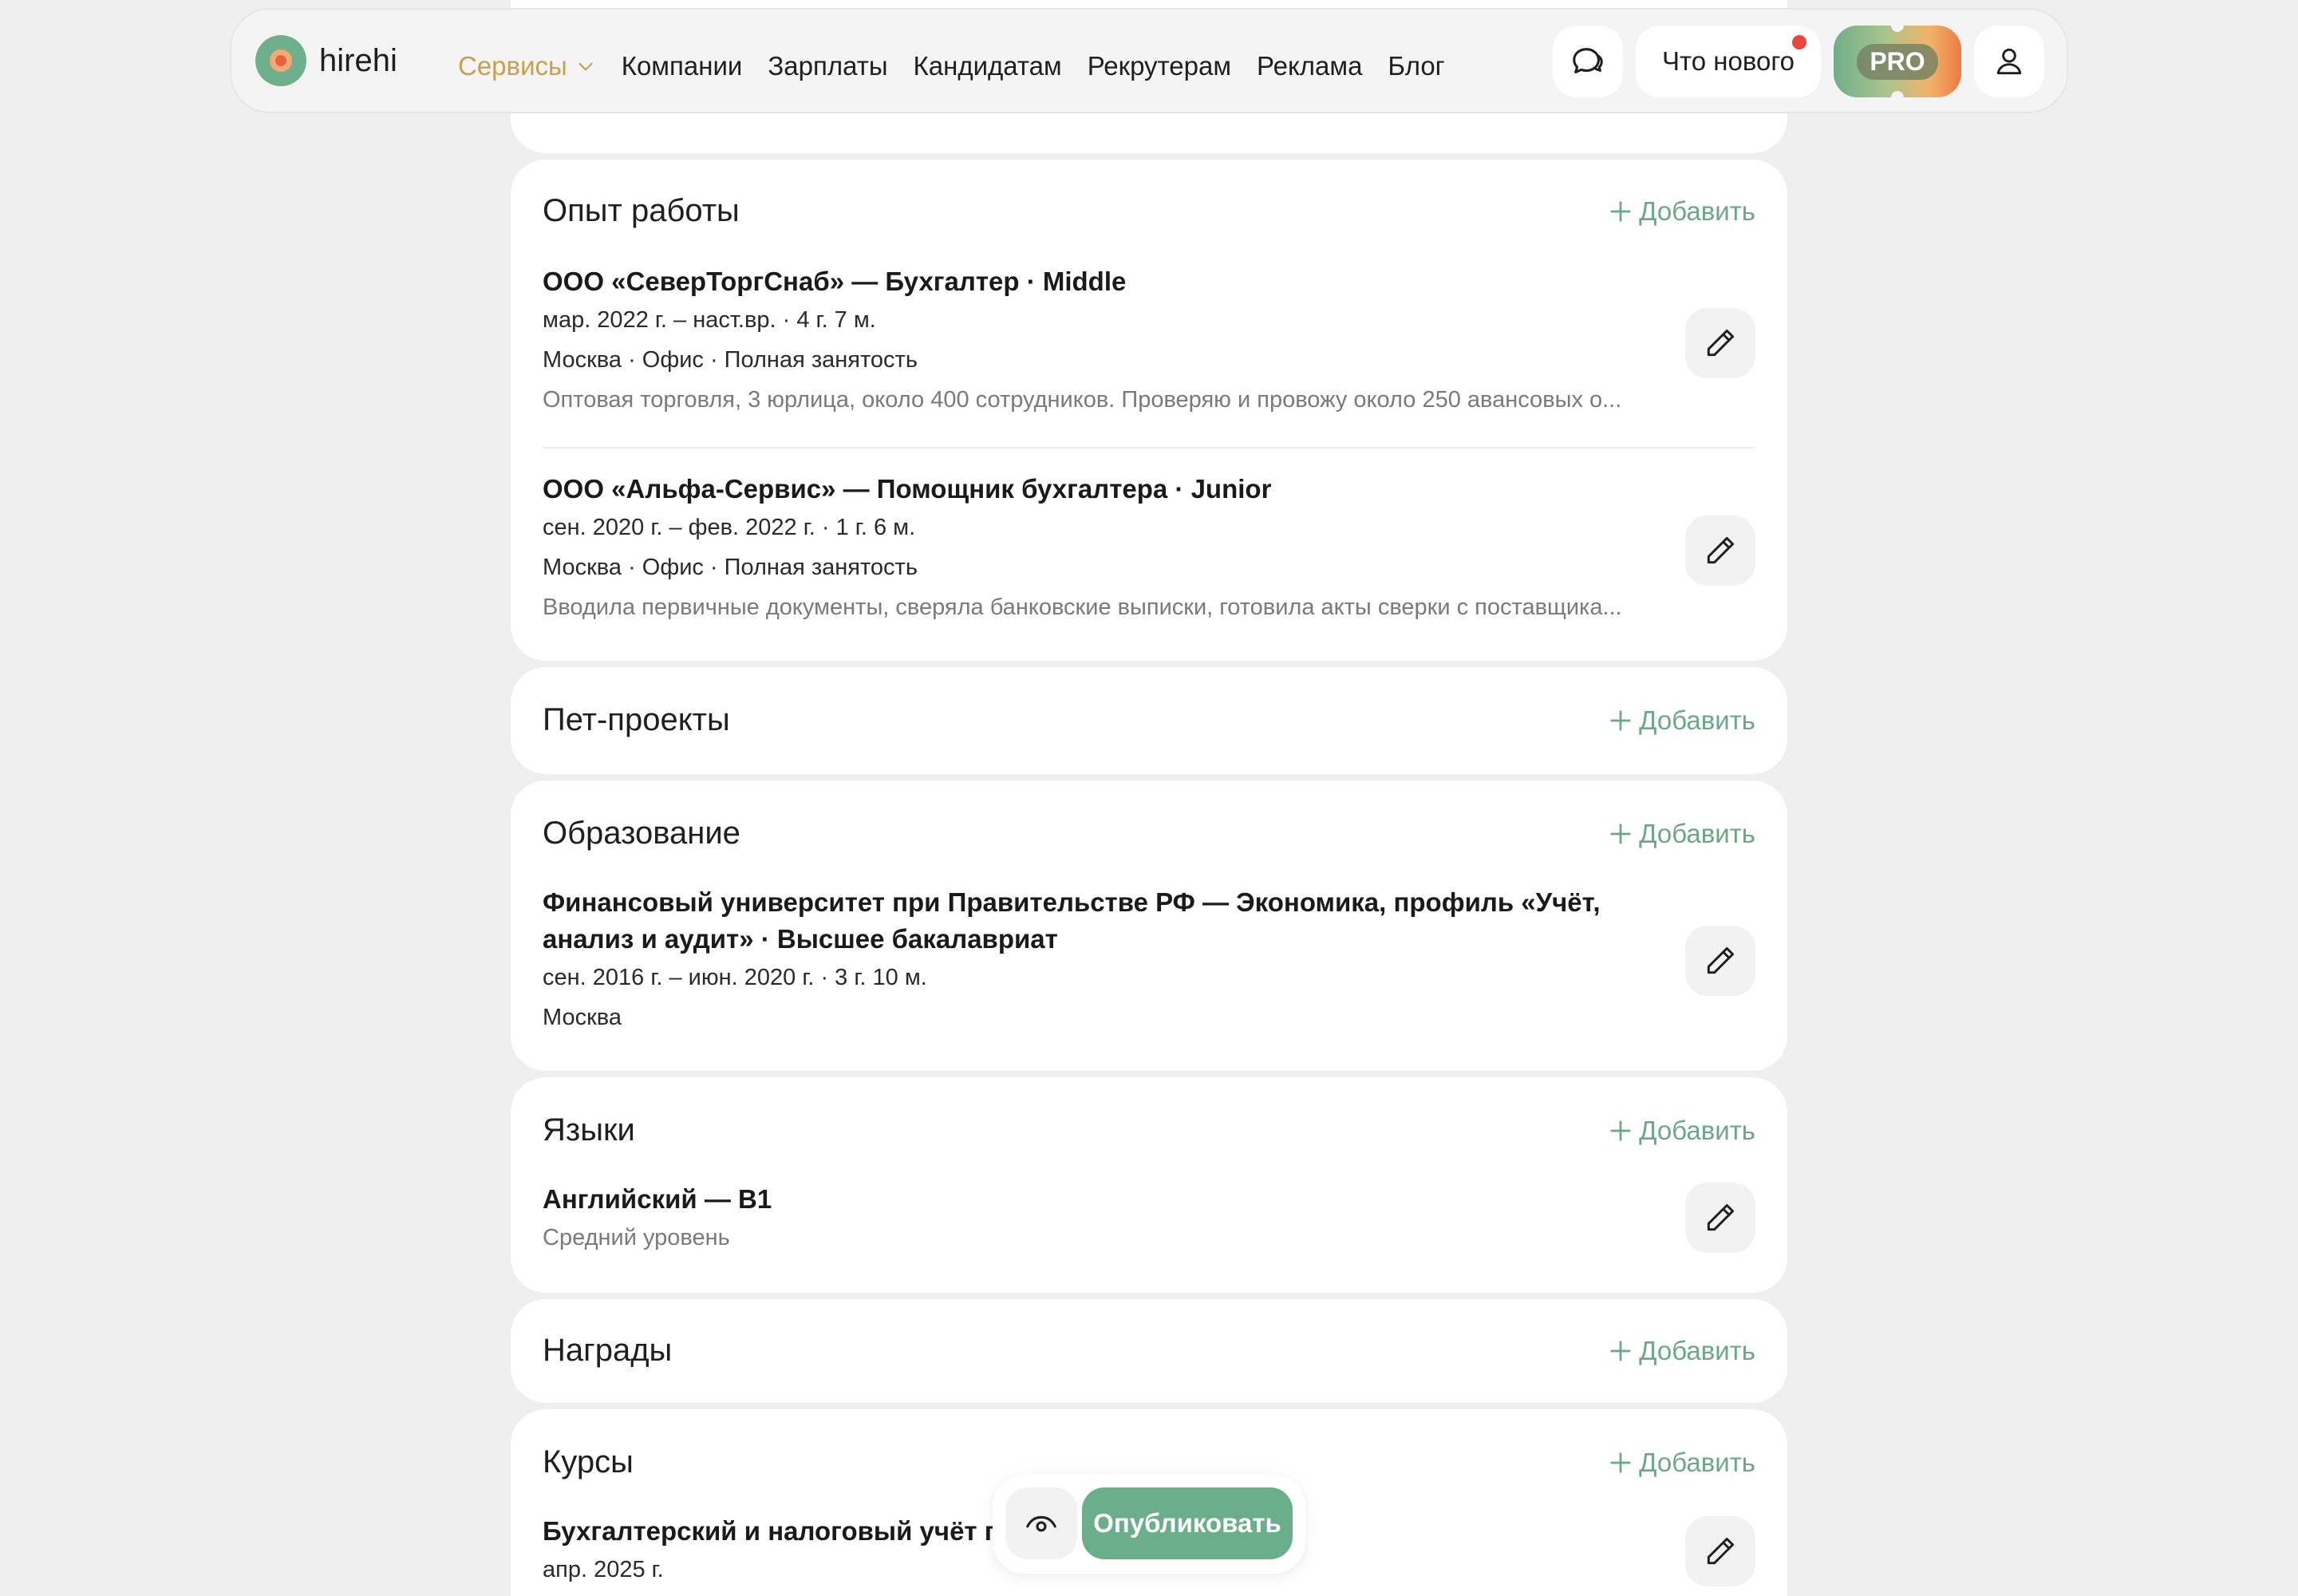 This screenshot has width=2298, height=1596. I want to click on languages-title: Языки, so click(589, 1130).